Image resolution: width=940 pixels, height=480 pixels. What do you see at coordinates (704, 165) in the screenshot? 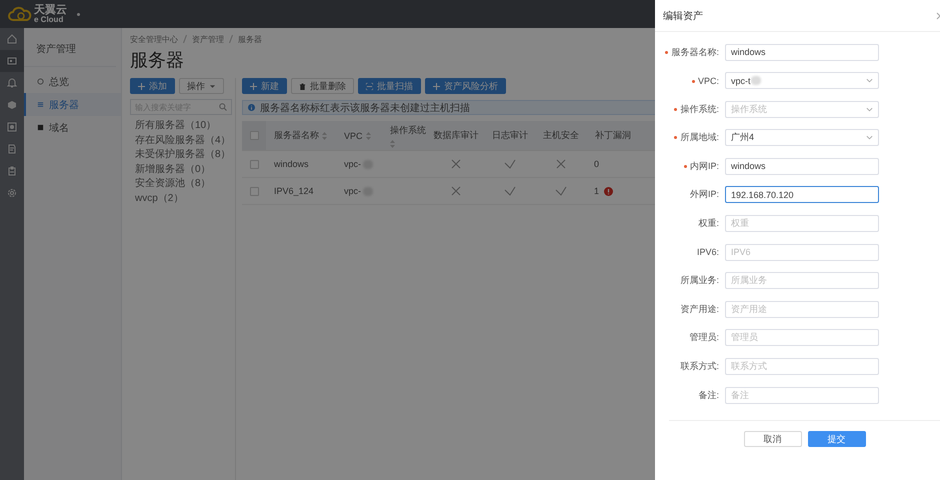
I see `field-label: 内网IP:` at bounding box center [704, 165].